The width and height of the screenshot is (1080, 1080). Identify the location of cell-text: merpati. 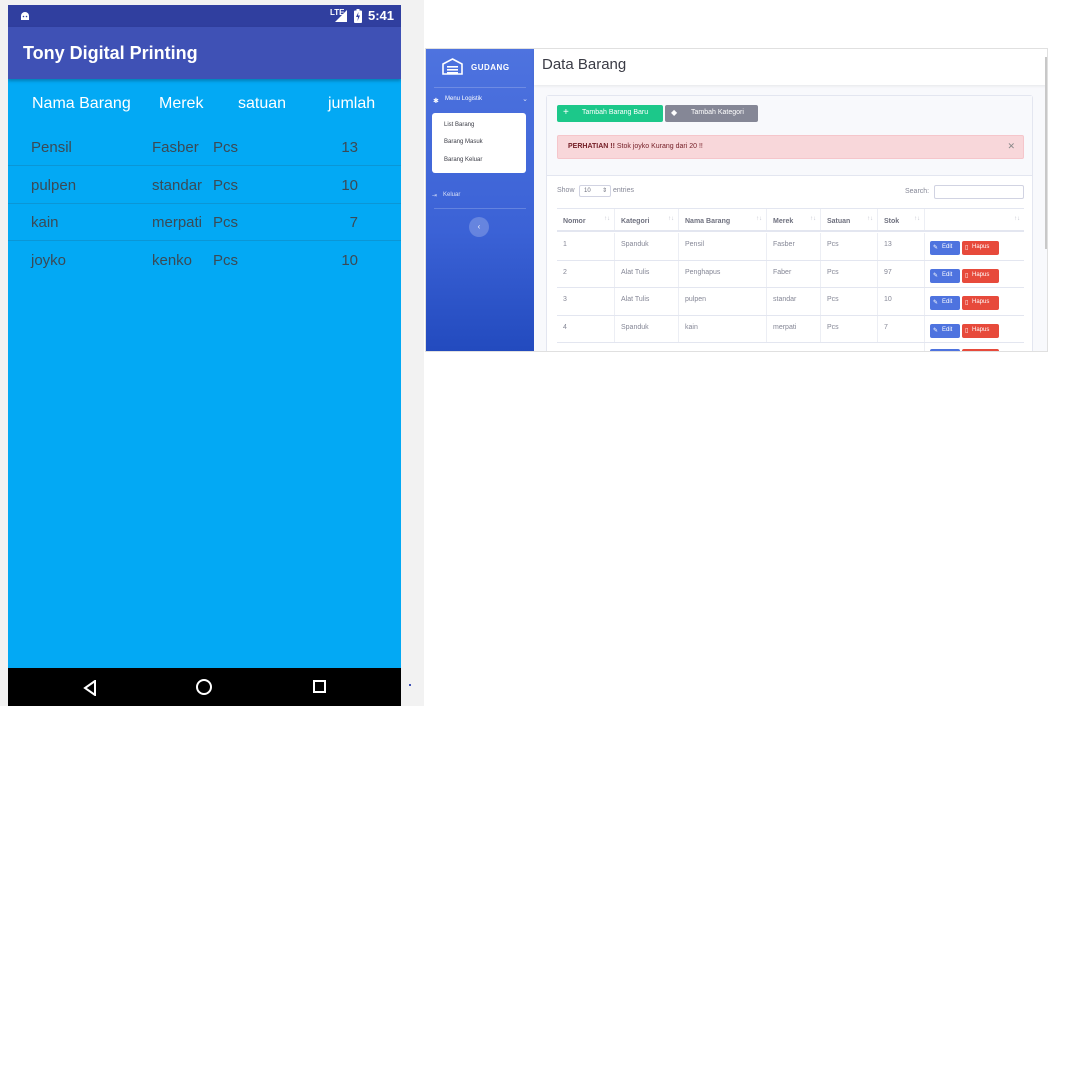
(785, 327).